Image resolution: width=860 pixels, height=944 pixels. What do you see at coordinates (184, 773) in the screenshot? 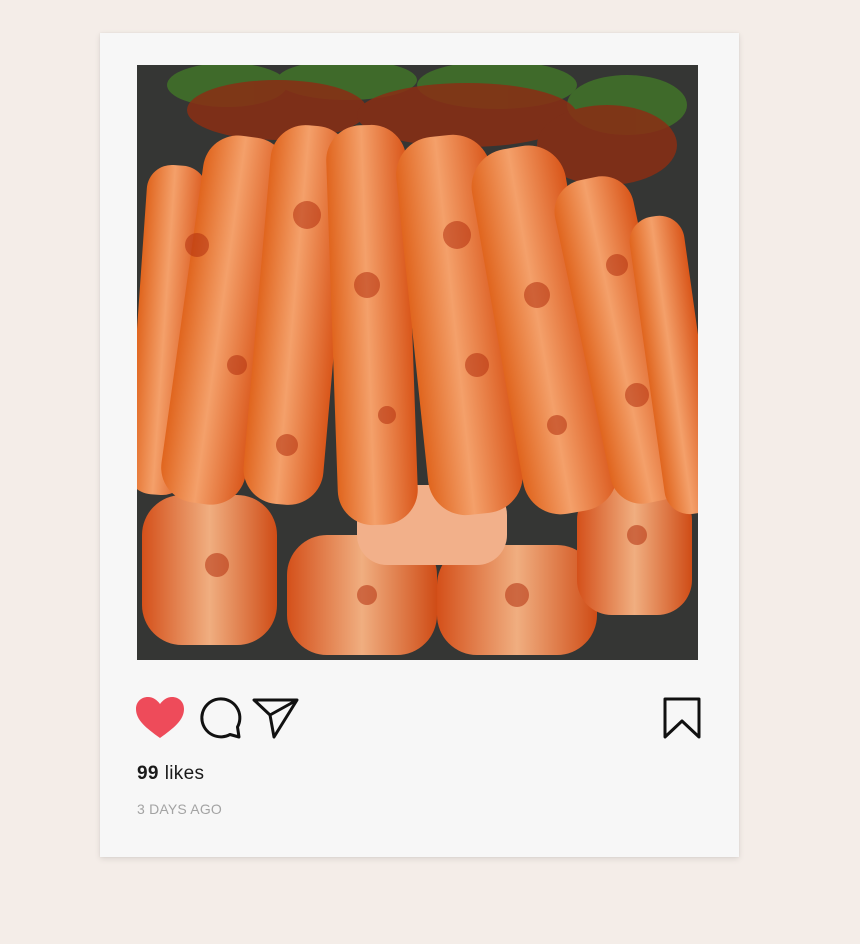
I see `likes-label: likes` at bounding box center [184, 773].